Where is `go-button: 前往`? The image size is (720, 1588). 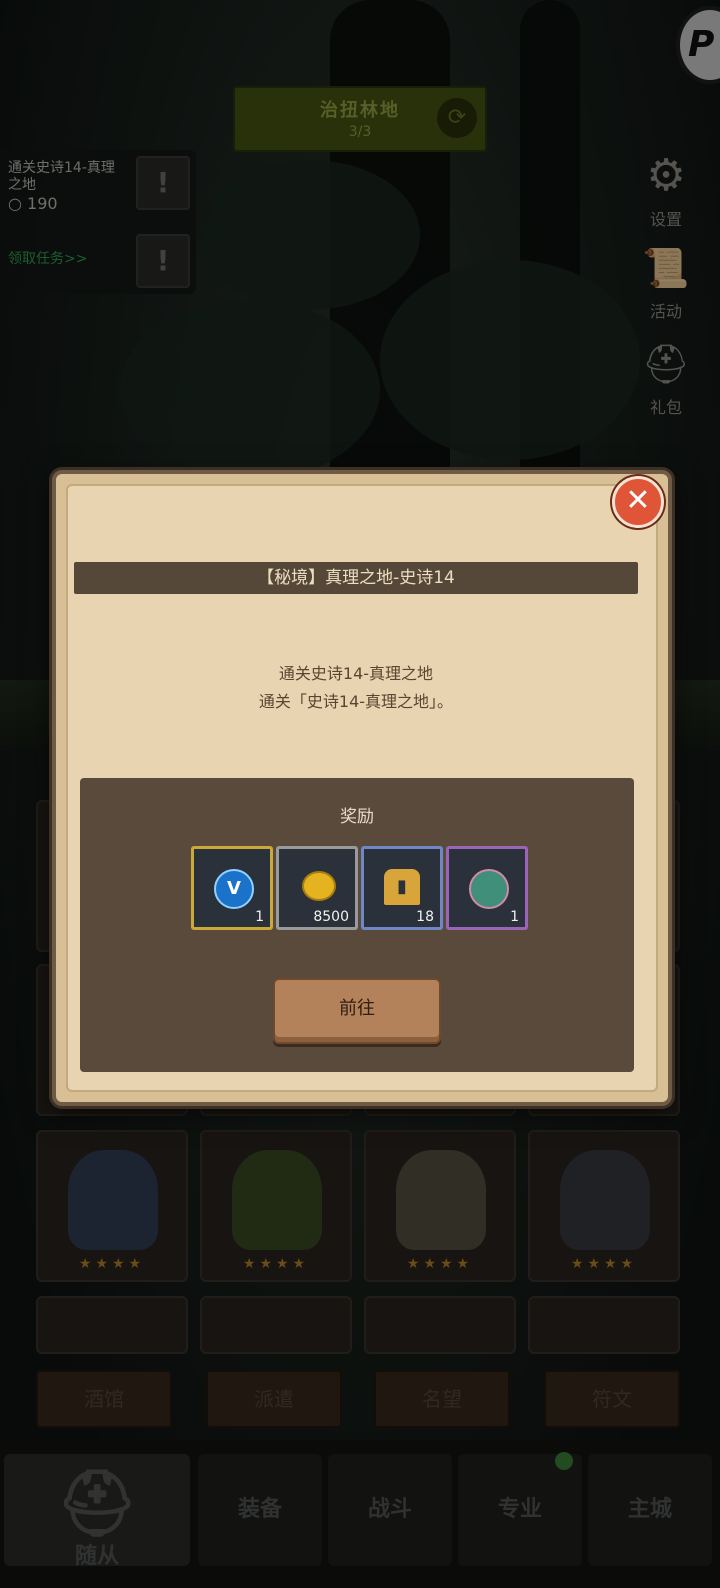
go-button: 前往 is located at coordinates (357, 1011).